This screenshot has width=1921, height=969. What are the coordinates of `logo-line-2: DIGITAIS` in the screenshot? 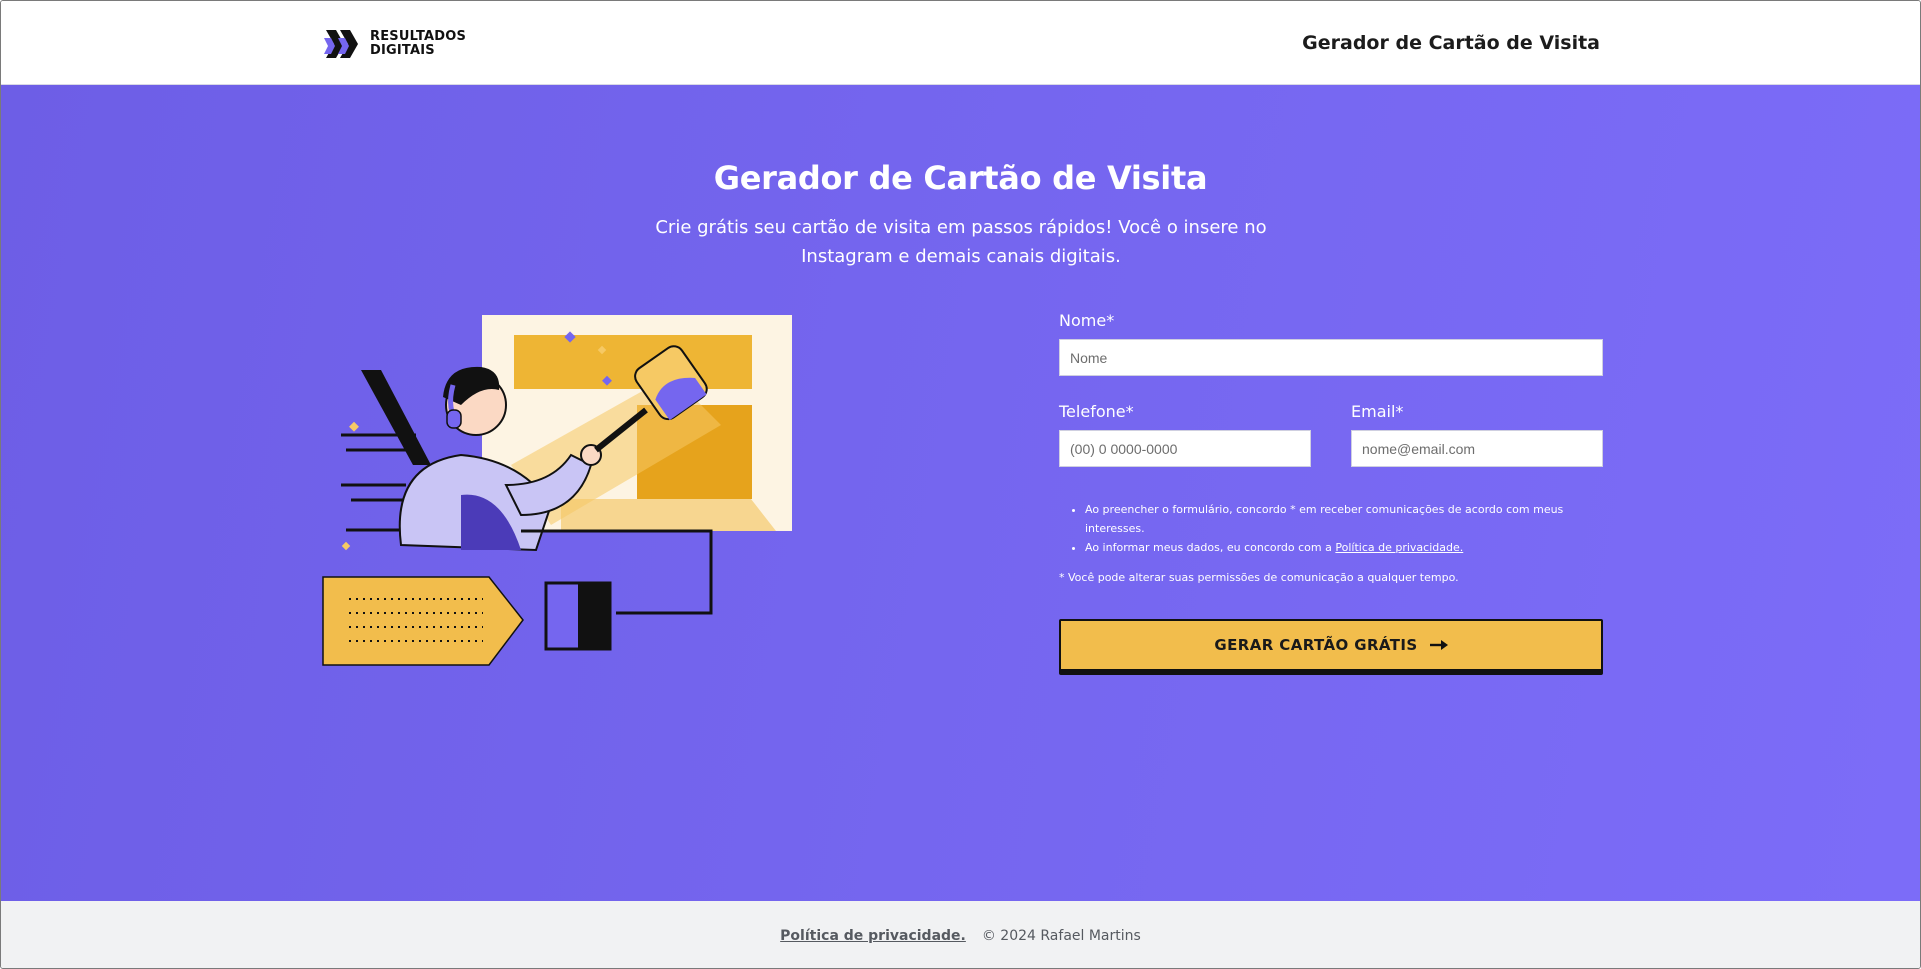 It's located at (402, 50).